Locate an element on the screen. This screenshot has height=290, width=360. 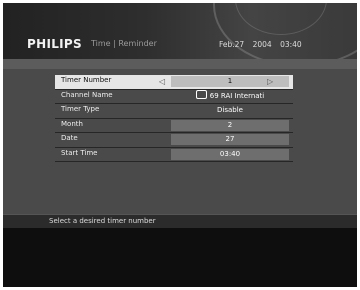
current-time: 03:40 is located at coordinates (291, 44).